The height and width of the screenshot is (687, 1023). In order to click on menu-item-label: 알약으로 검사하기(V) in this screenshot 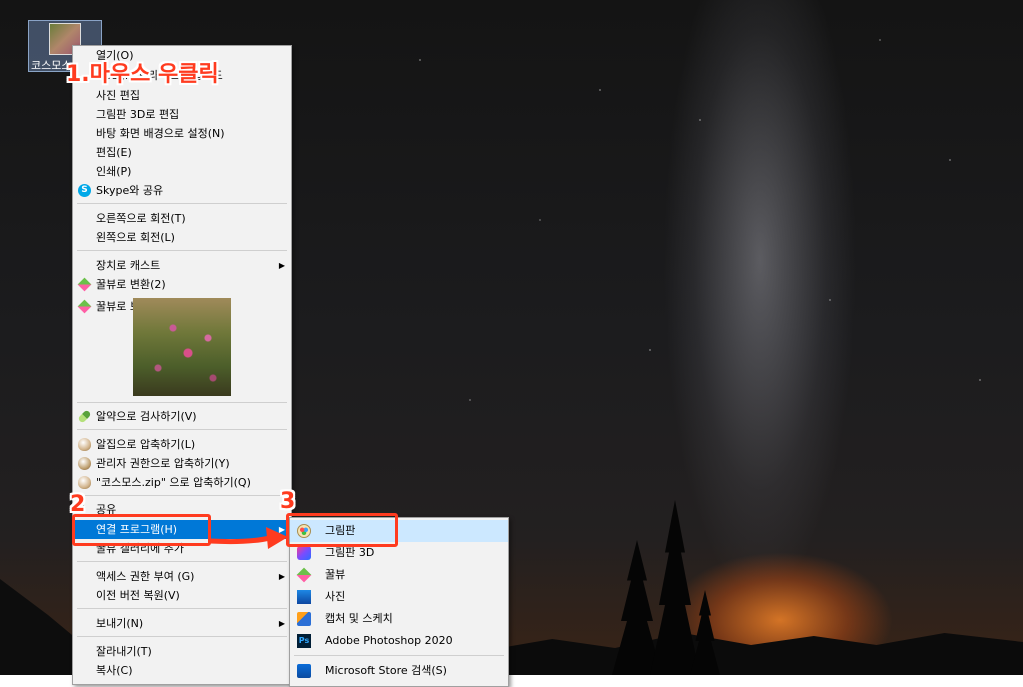, I will do `click(146, 416)`.